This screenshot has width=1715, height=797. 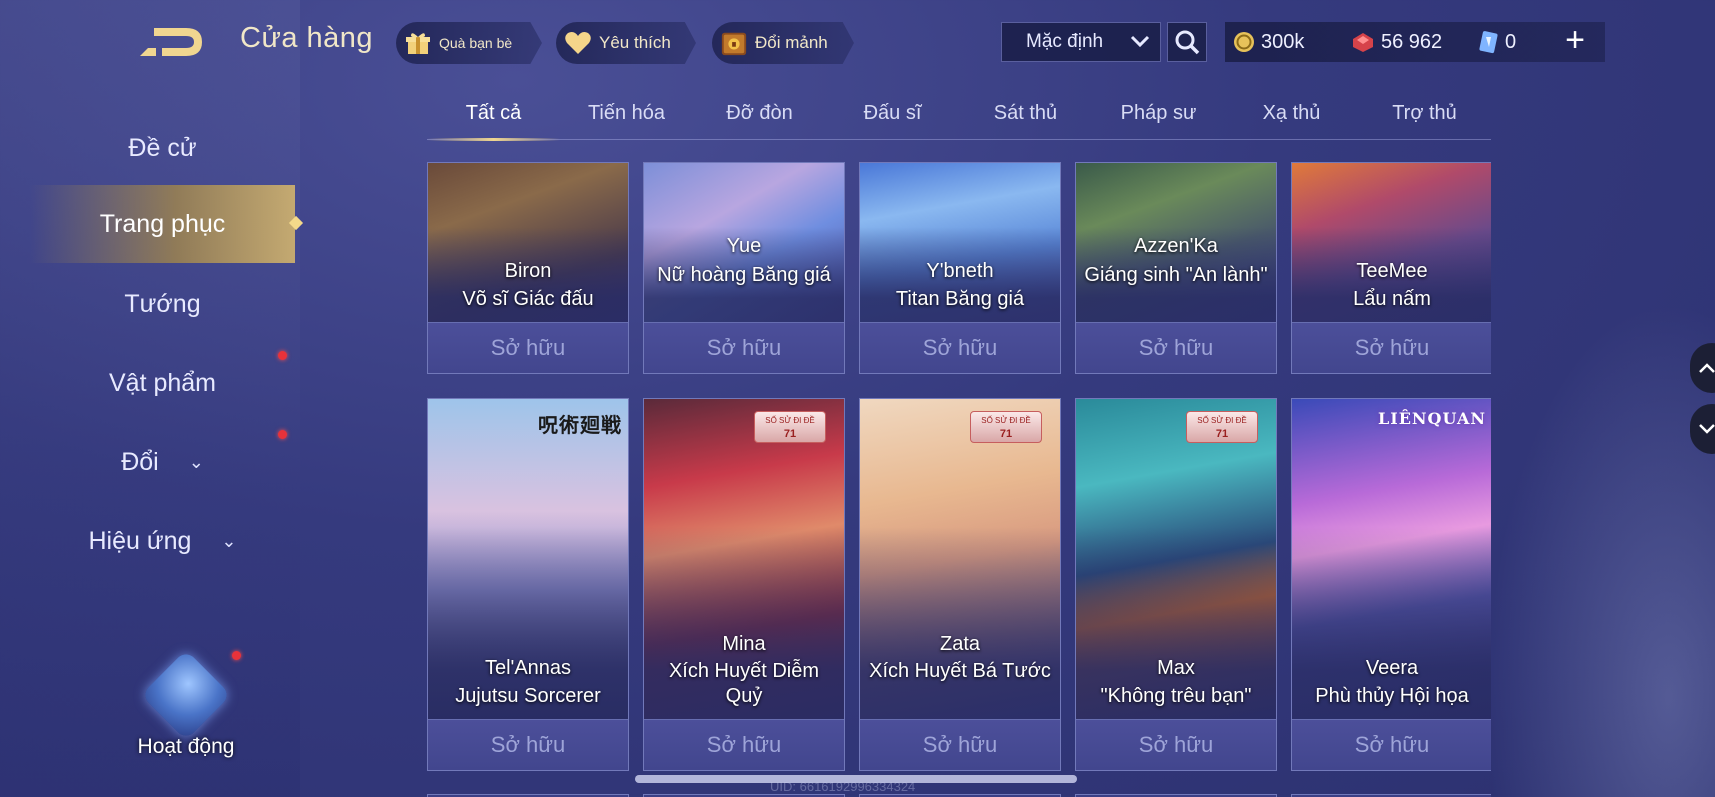 I want to click on hero-name: Biron, so click(x=528, y=271).